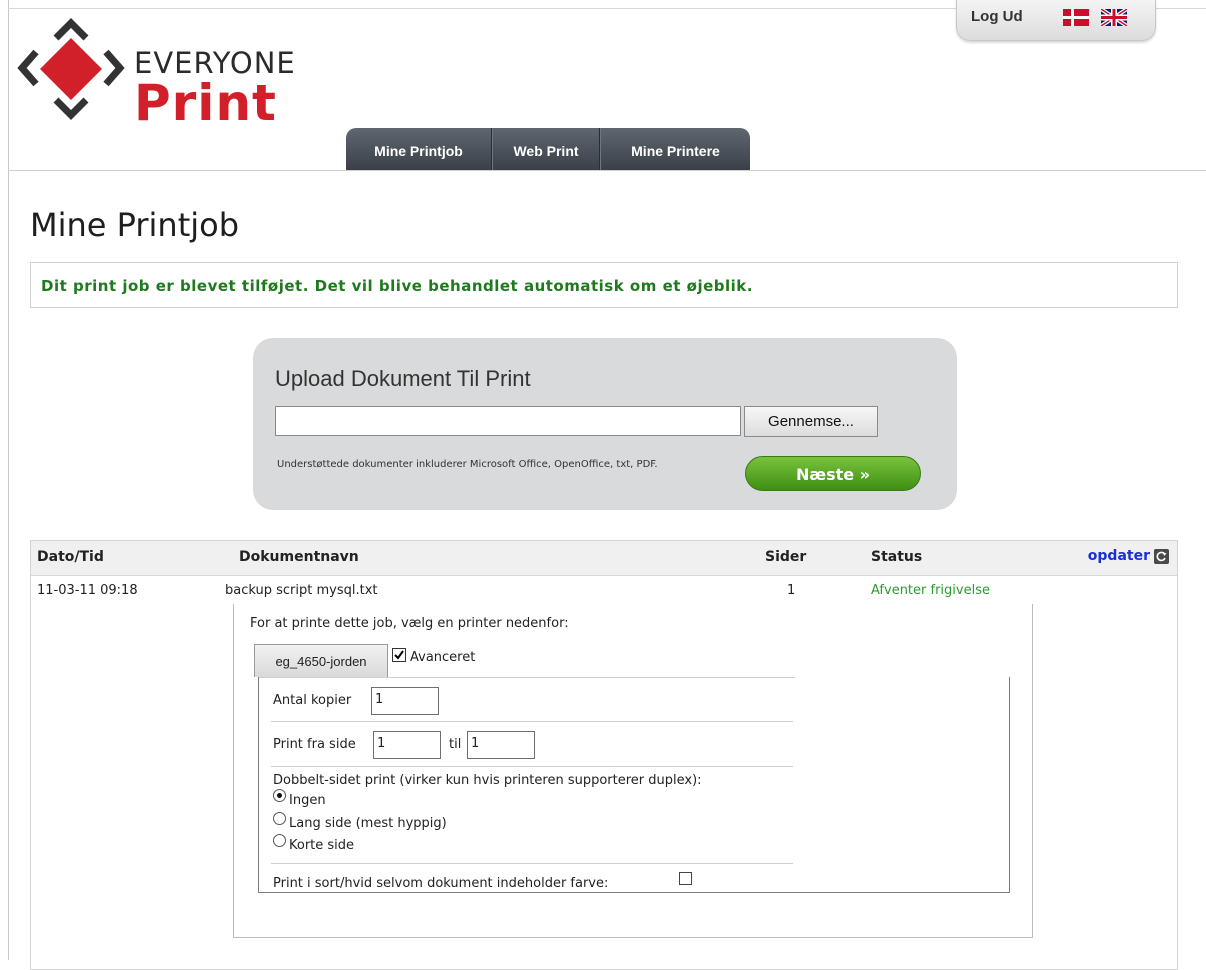 Image resolution: width=1206 pixels, height=970 pixels. I want to click on tab-mine-printere: Mine Printere, so click(675, 149).